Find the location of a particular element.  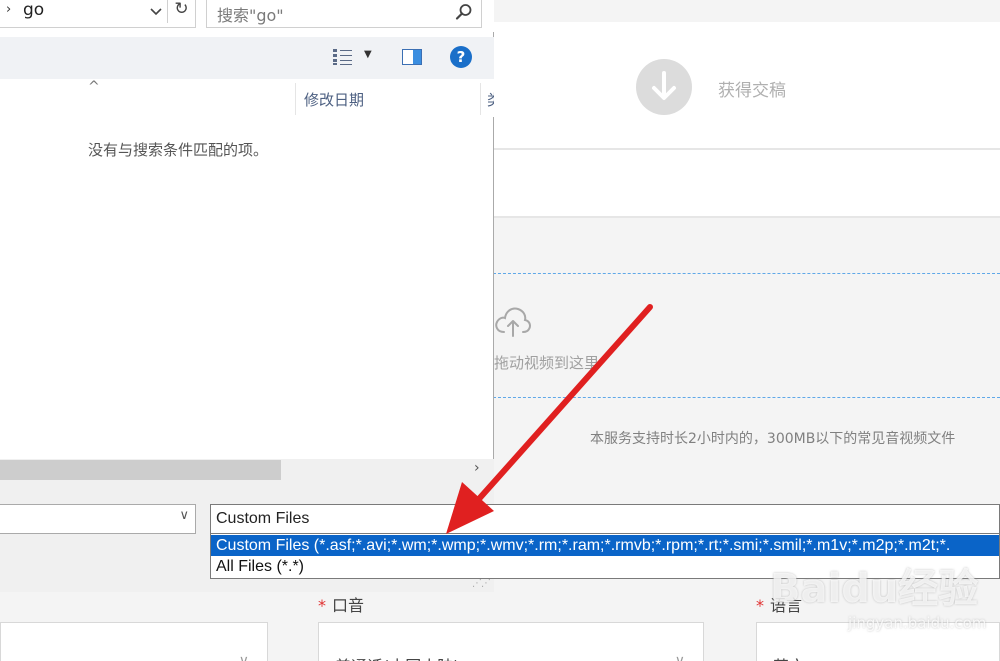

horizontal-scrollbar: › is located at coordinates (247, 470).